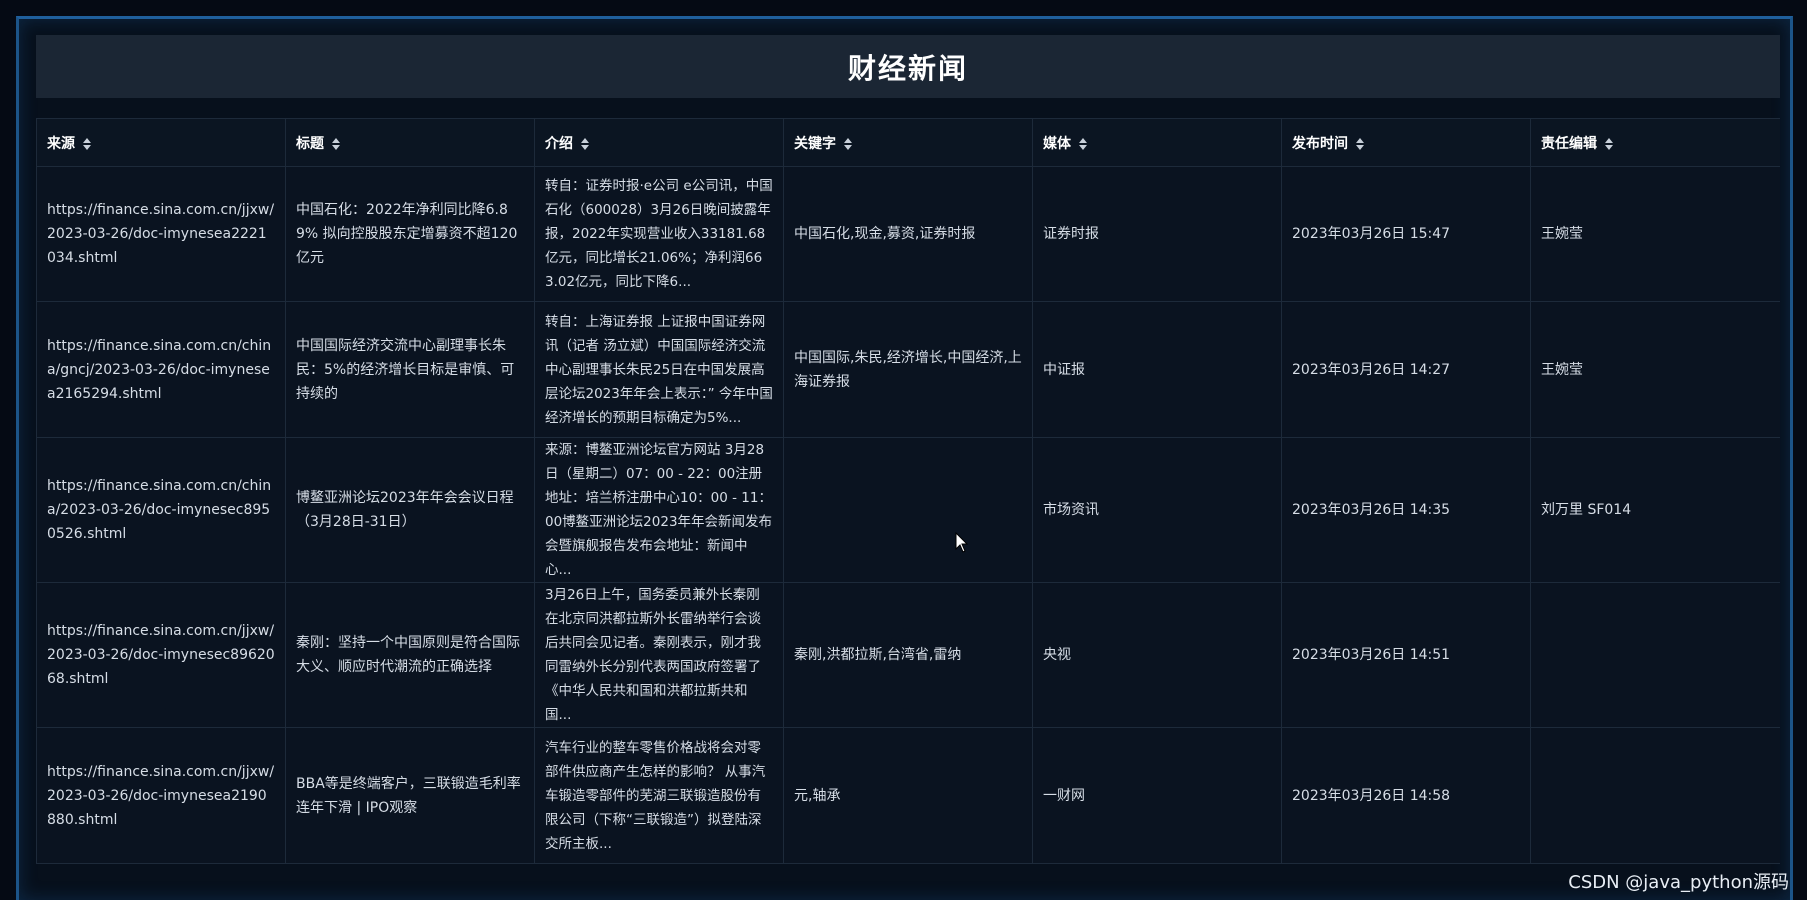 This screenshot has width=1807, height=900. I want to click on cell-keywords: 中国国际,朱民,经济增长,中国经济,上海证券报, so click(908, 369).